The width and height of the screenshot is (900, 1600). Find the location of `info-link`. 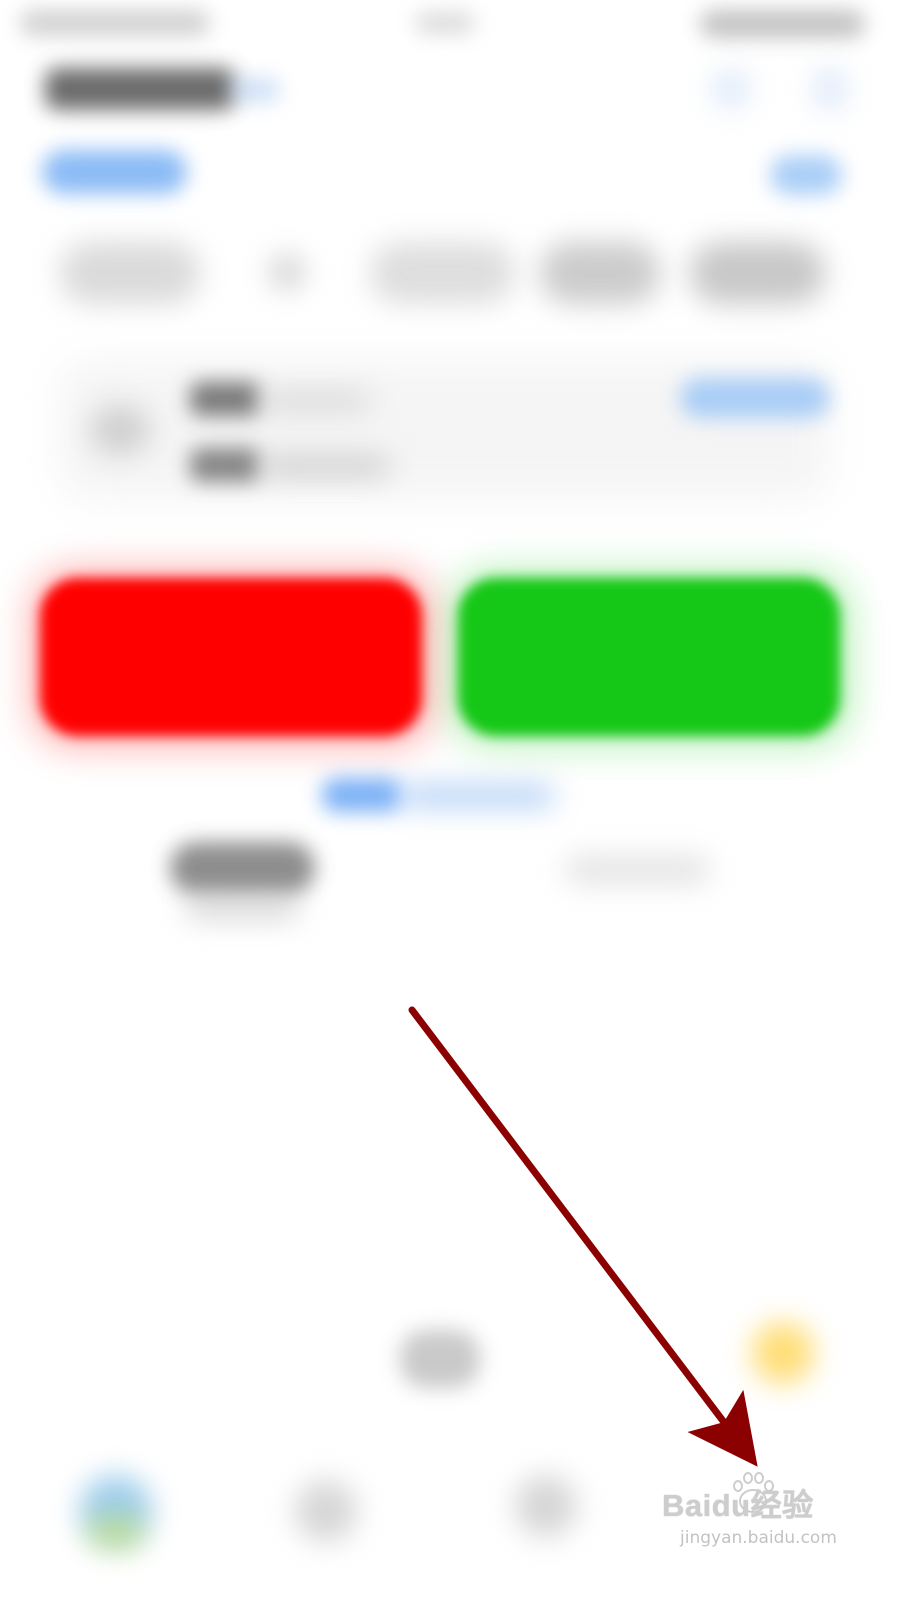

info-link is located at coordinates (362, 795).